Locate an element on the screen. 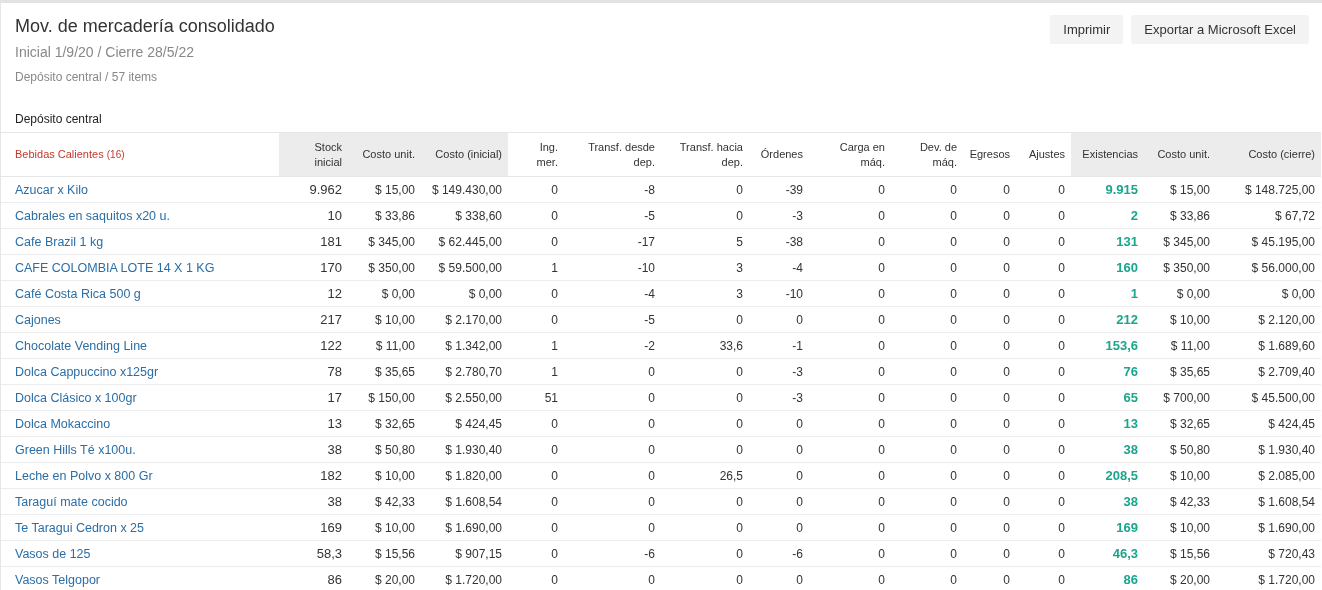 This screenshot has height=590, width=1322. table-cell: $ 50,80 is located at coordinates (1180, 449).